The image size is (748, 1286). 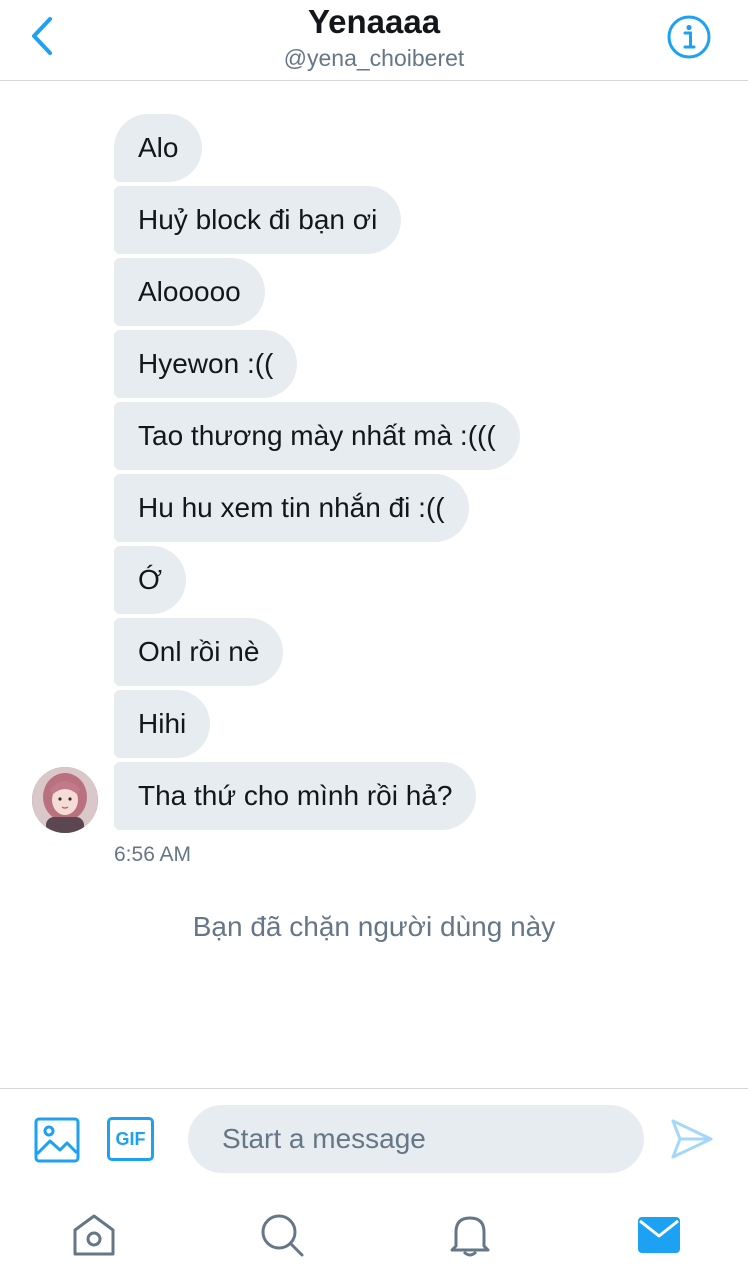 What do you see at coordinates (189, 292) in the screenshot?
I see `message-bubble: Alooooo` at bounding box center [189, 292].